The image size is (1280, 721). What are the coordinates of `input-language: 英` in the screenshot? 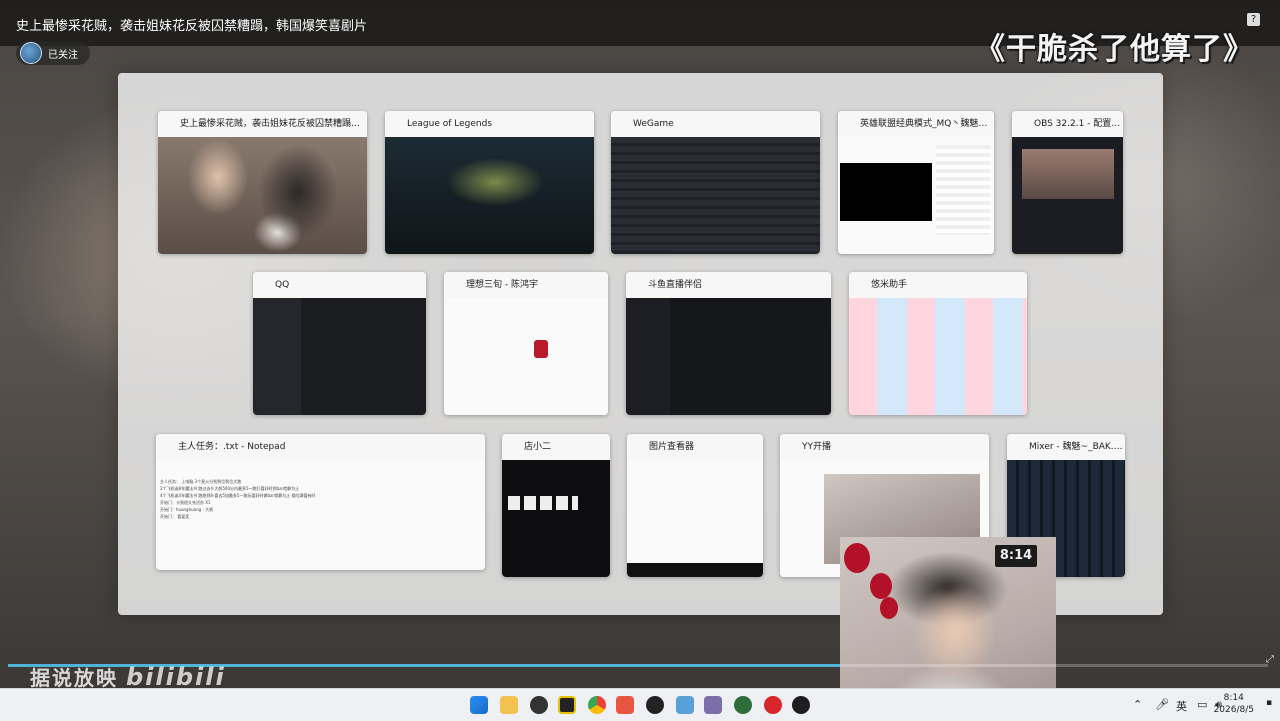 It's located at (1181, 706).